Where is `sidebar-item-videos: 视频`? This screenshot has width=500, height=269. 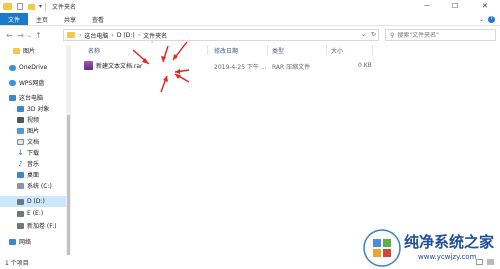
sidebar-item-videos: 视频 is located at coordinates (35, 119).